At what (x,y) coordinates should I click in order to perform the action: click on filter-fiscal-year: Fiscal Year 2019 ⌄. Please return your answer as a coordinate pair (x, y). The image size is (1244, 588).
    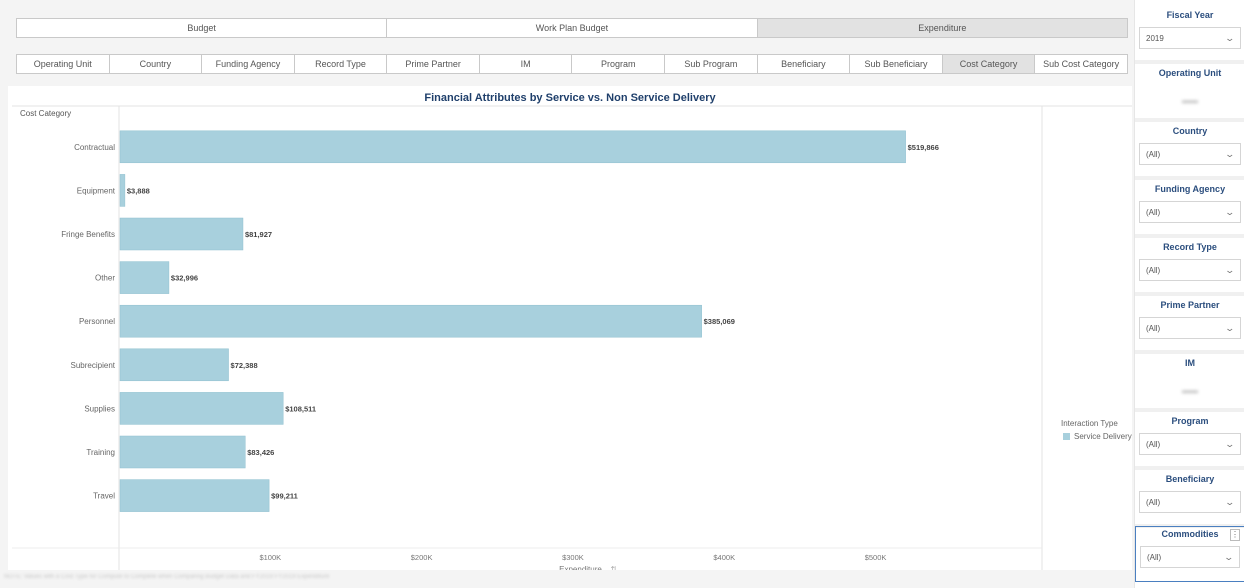
    Looking at the image, I should click on (1189, 34).